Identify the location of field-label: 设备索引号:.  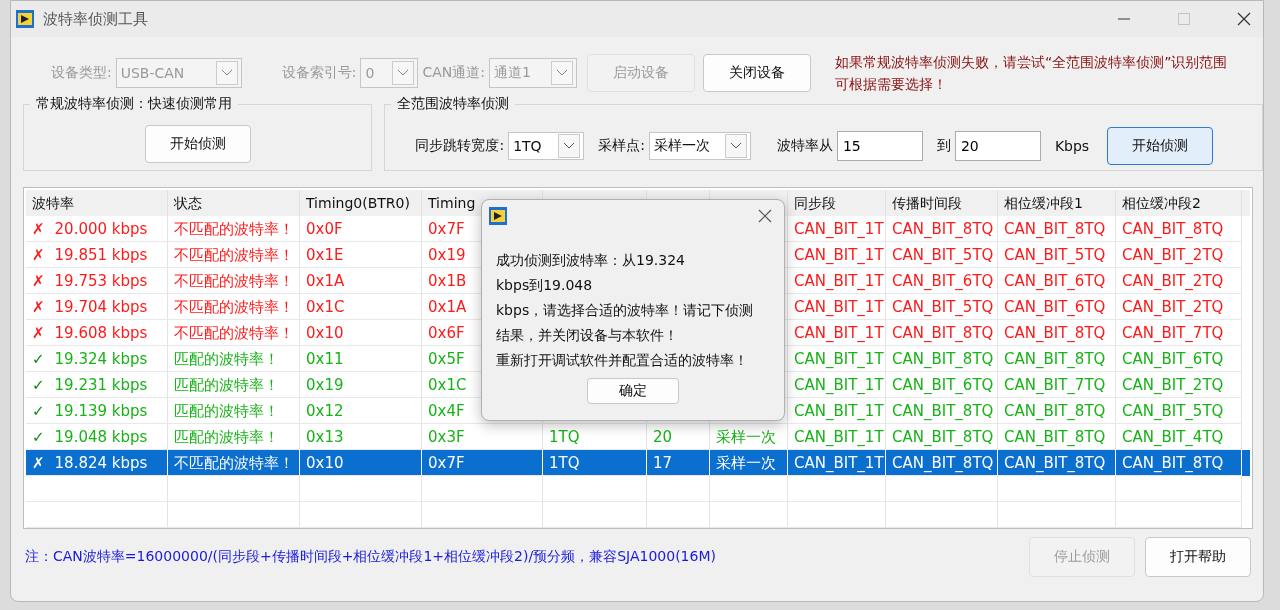
(319, 73).